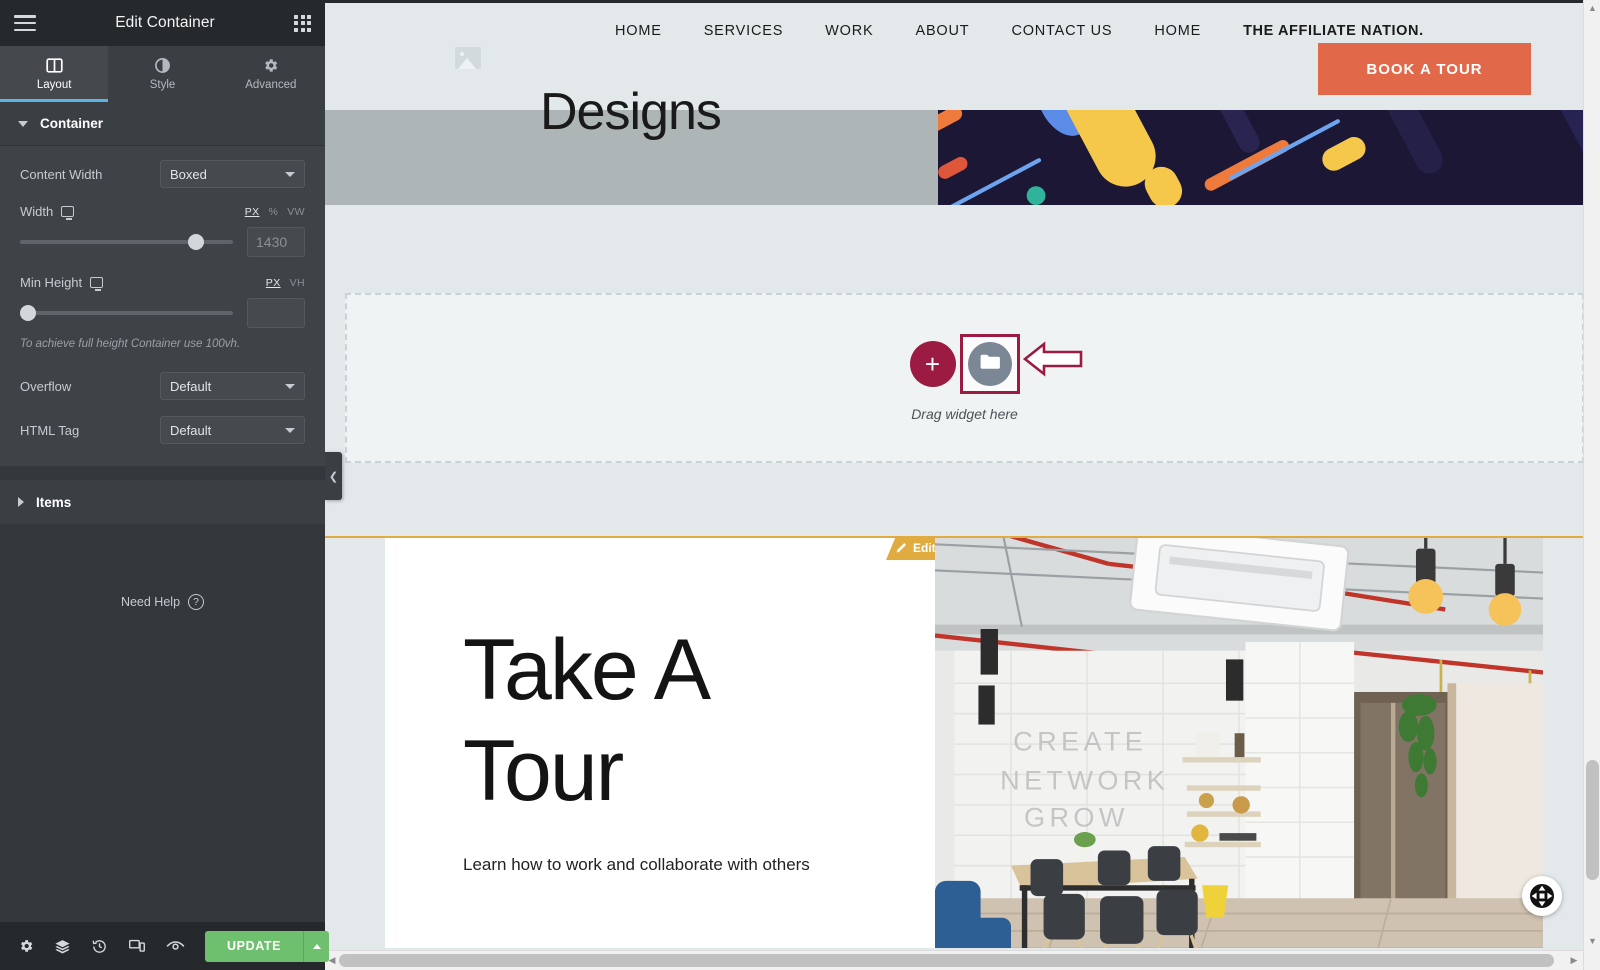 The width and height of the screenshot is (1600, 970). Describe the element at coordinates (54, 502) in the screenshot. I see `section-title-items: Items` at that location.